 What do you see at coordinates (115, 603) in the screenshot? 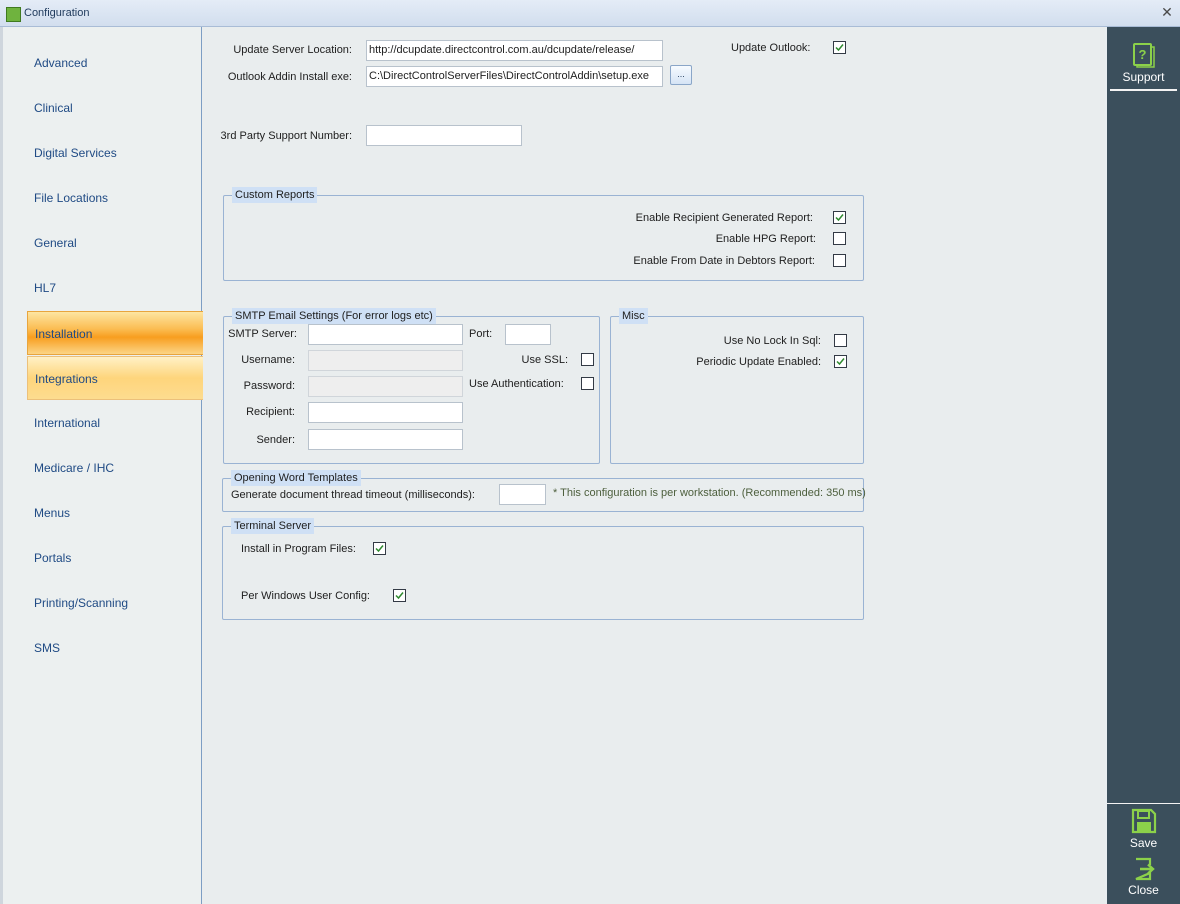
I see `sidebar-item-printing-scanning: Printing/Scanning` at bounding box center [115, 603].